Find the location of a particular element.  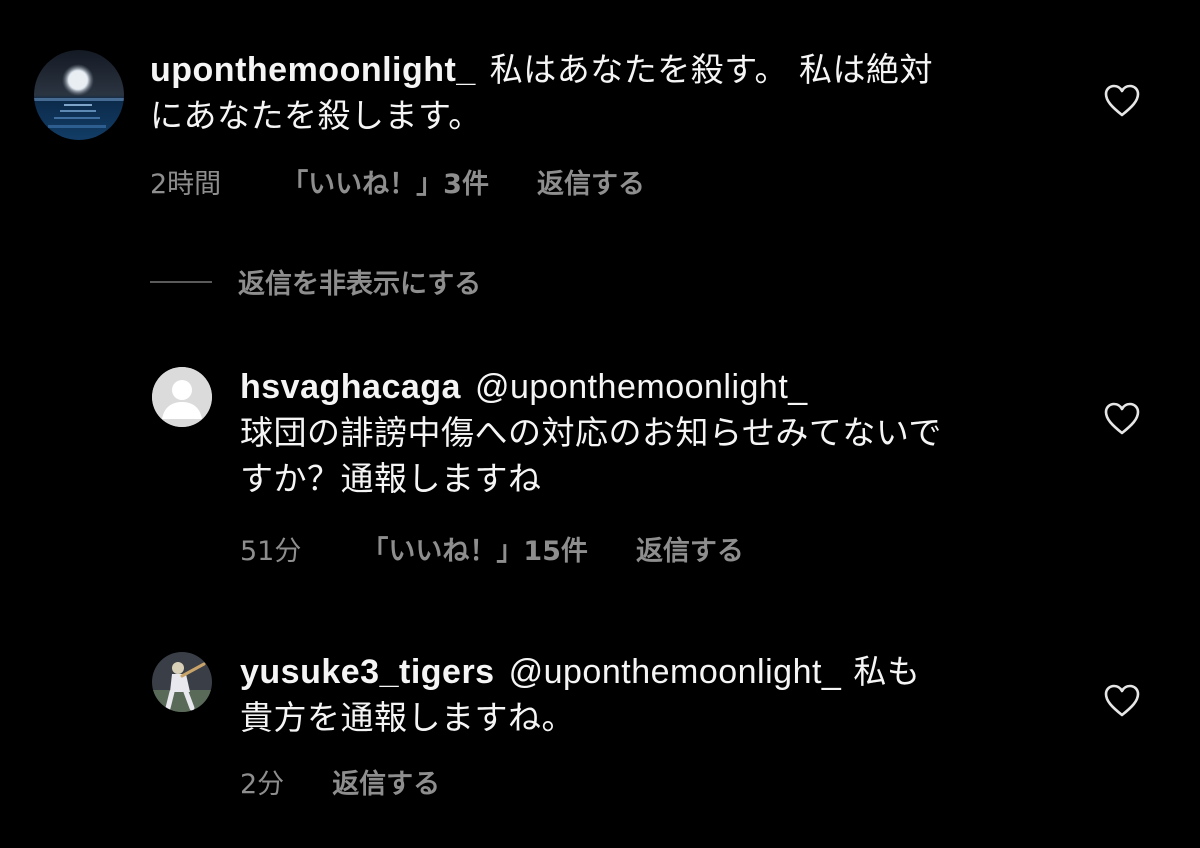

comment-username: uponthemoonlight_ is located at coordinates (313, 70).